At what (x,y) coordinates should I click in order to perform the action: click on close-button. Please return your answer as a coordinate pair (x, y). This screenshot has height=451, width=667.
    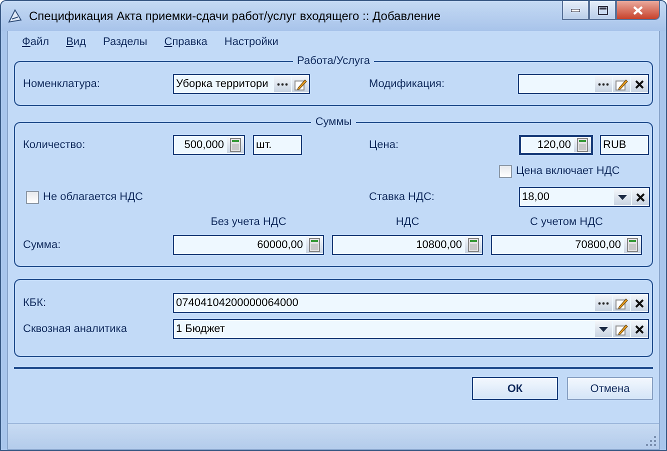
    Looking at the image, I should click on (638, 10).